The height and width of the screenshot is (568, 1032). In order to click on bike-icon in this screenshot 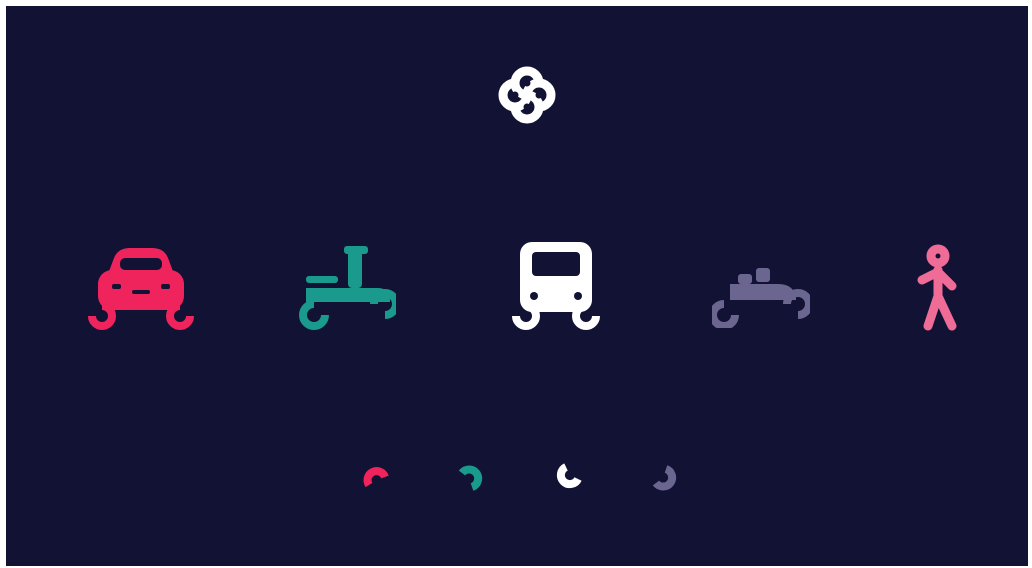, I will do `click(761, 296)`.